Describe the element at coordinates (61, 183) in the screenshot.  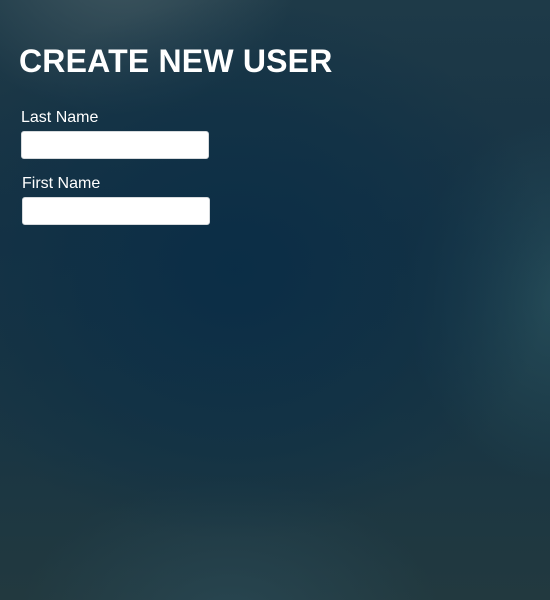
I see `first-name-label: First Name` at that location.